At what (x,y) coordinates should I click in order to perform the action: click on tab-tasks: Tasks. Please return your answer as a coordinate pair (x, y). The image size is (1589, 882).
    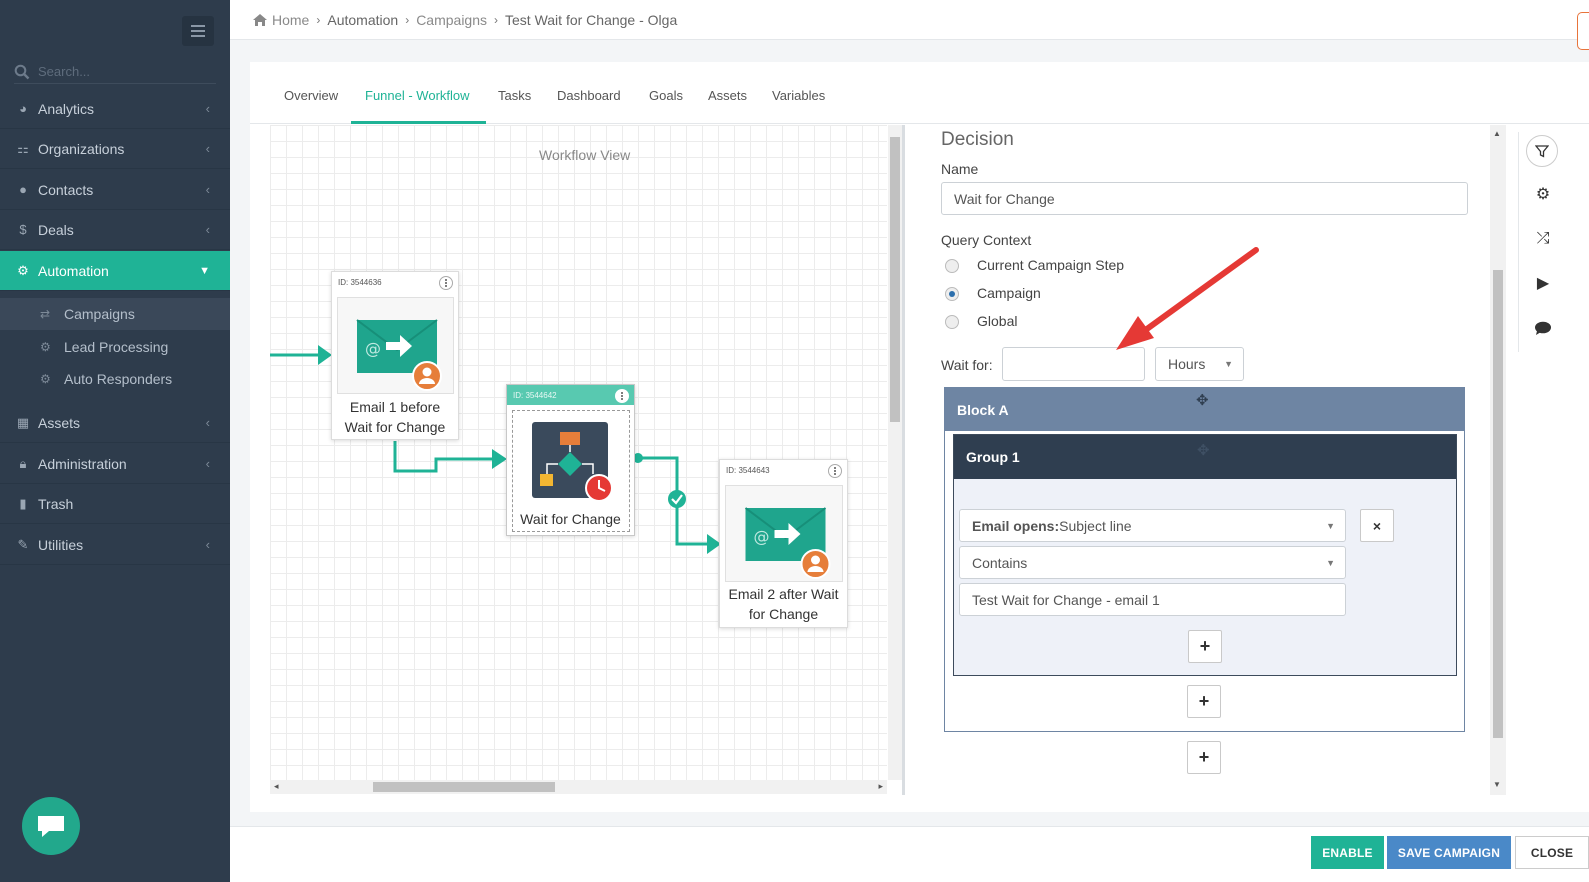
    Looking at the image, I should click on (514, 106).